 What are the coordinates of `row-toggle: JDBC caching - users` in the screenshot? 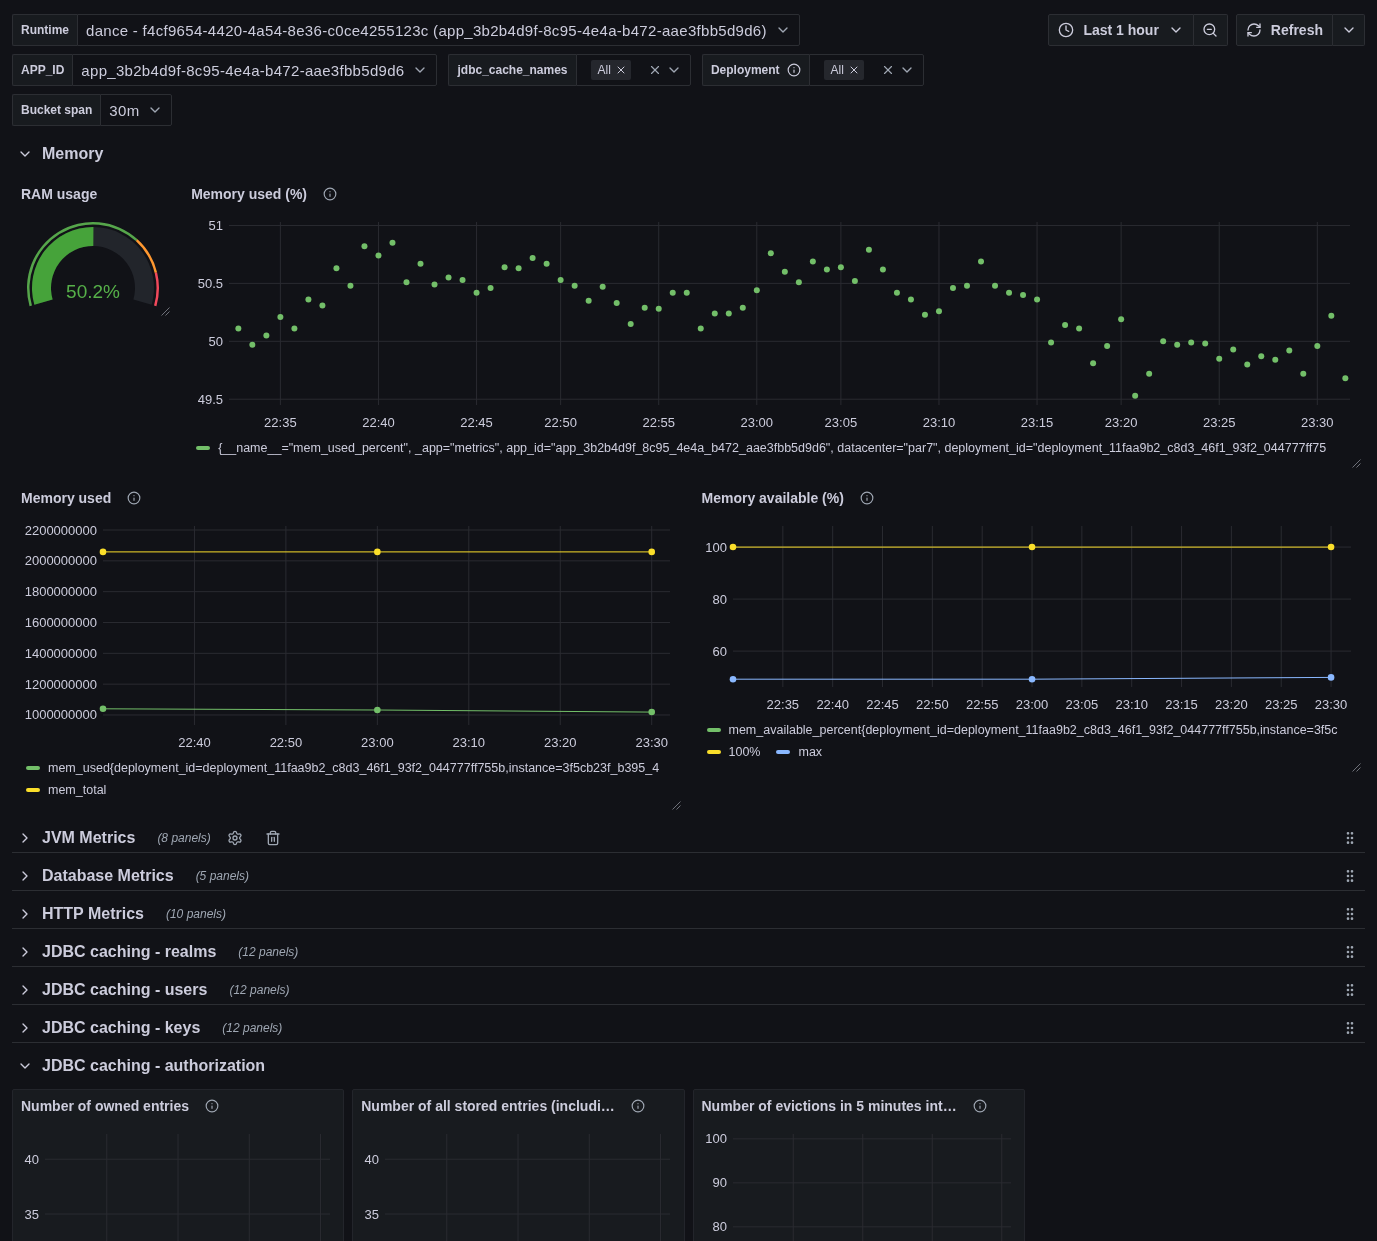 It's located at (112, 989).